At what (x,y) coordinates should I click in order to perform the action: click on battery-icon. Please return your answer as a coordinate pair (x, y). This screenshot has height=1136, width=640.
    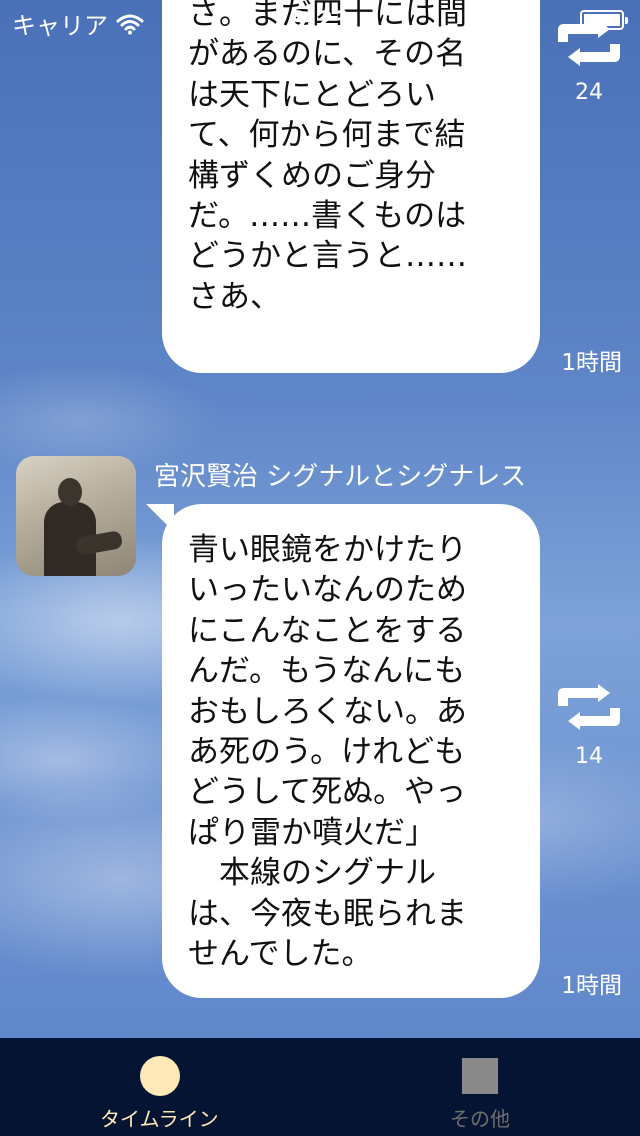
    Looking at the image, I should click on (604, 20).